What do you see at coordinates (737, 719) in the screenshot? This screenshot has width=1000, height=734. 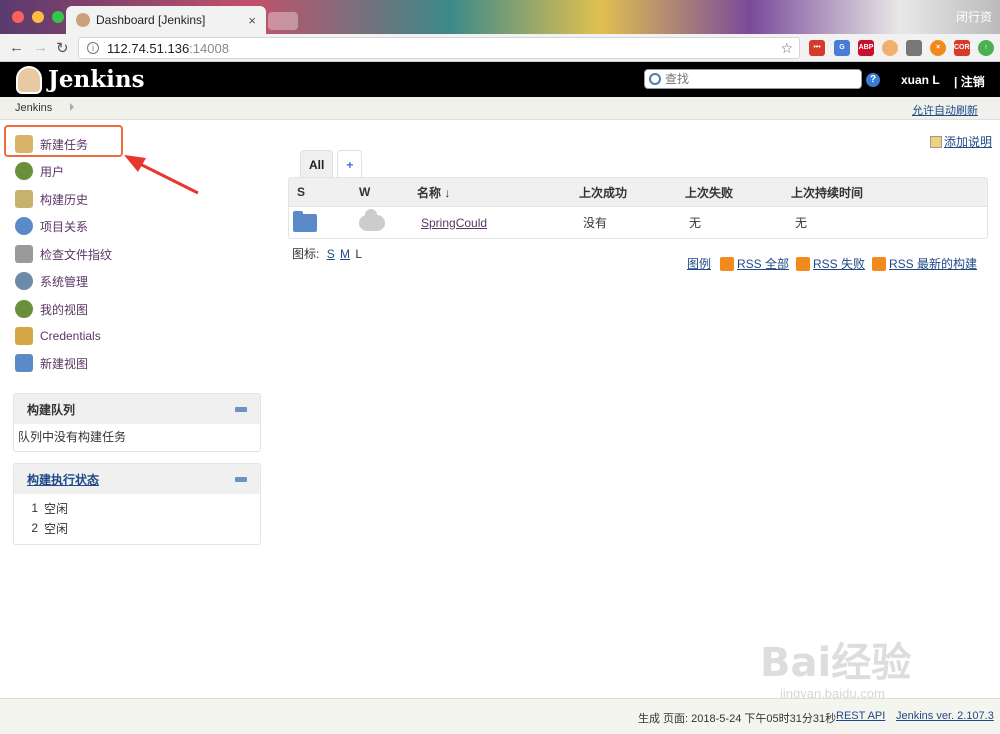 I see `generated-timestamp: 生成 页面: 2018-5-24 下午05时31分31秒` at bounding box center [737, 719].